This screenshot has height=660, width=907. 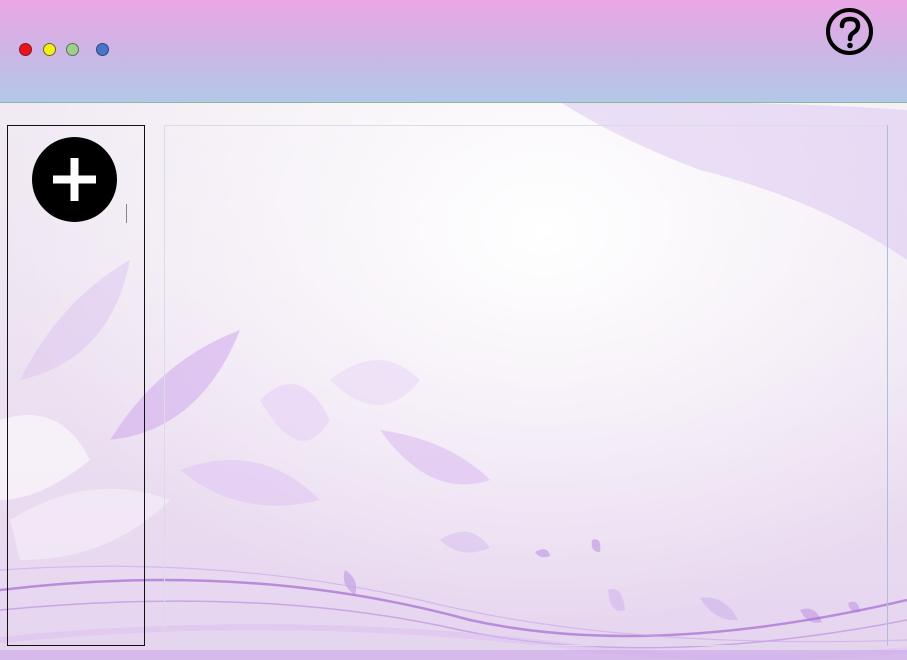 I want to click on window-control-close, so click(x=25, y=49).